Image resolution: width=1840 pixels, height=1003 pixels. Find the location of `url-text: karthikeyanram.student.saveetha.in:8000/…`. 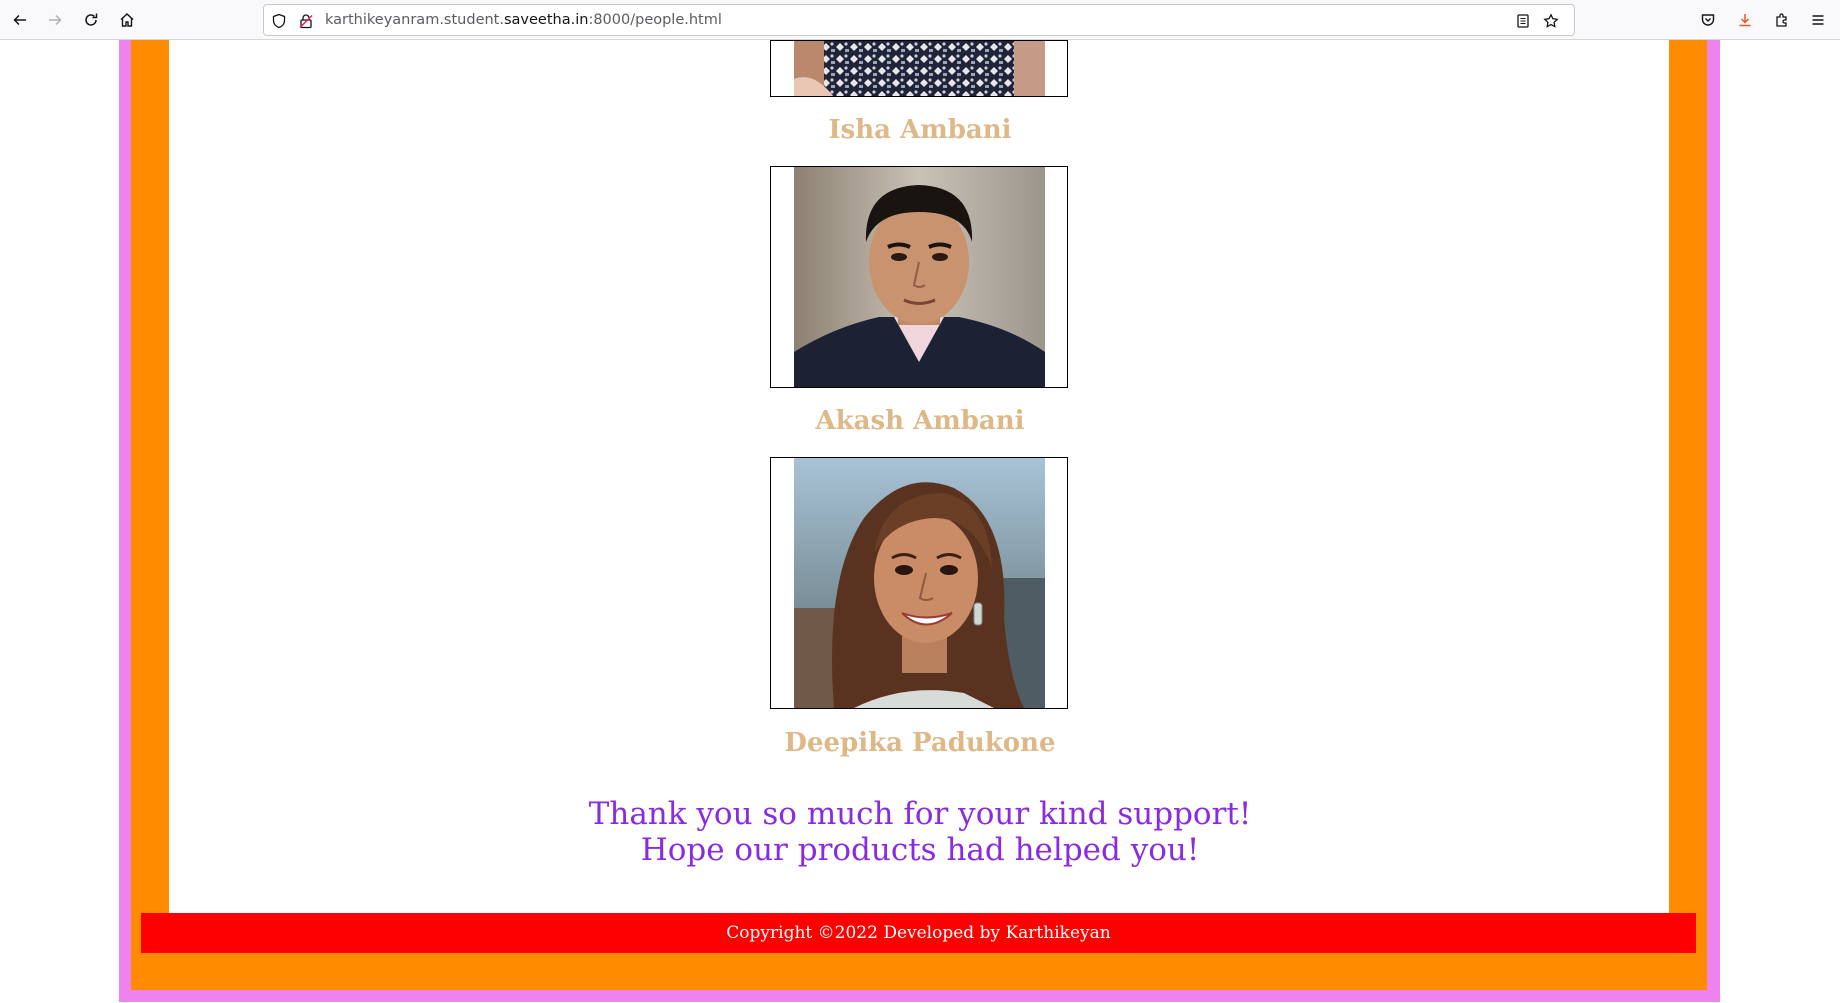

url-text: karthikeyanram.student.saveetha.in:8000/… is located at coordinates (523, 20).